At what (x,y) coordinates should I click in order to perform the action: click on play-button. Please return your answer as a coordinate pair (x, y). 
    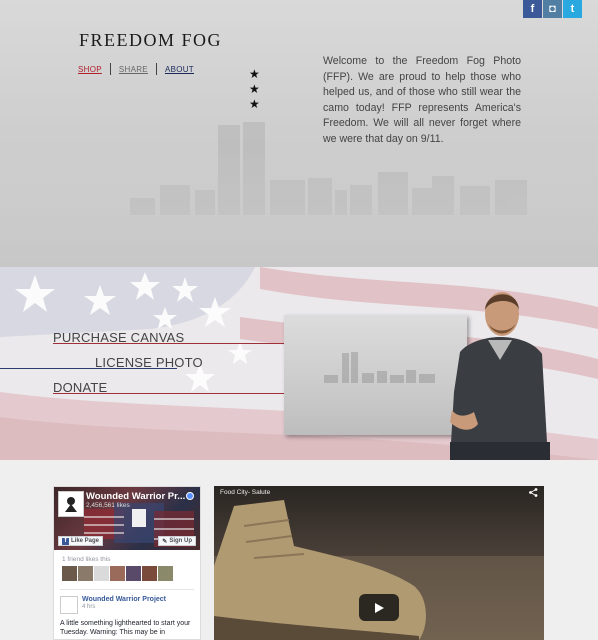
    Looking at the image, I should click on (379, 607).